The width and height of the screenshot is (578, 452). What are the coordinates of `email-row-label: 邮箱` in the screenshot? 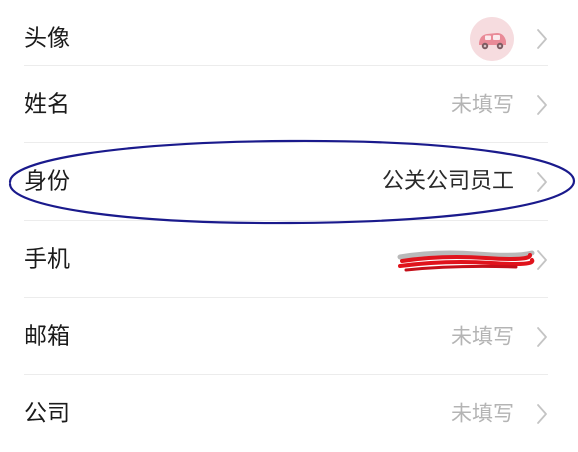 It's located at (47, 336).